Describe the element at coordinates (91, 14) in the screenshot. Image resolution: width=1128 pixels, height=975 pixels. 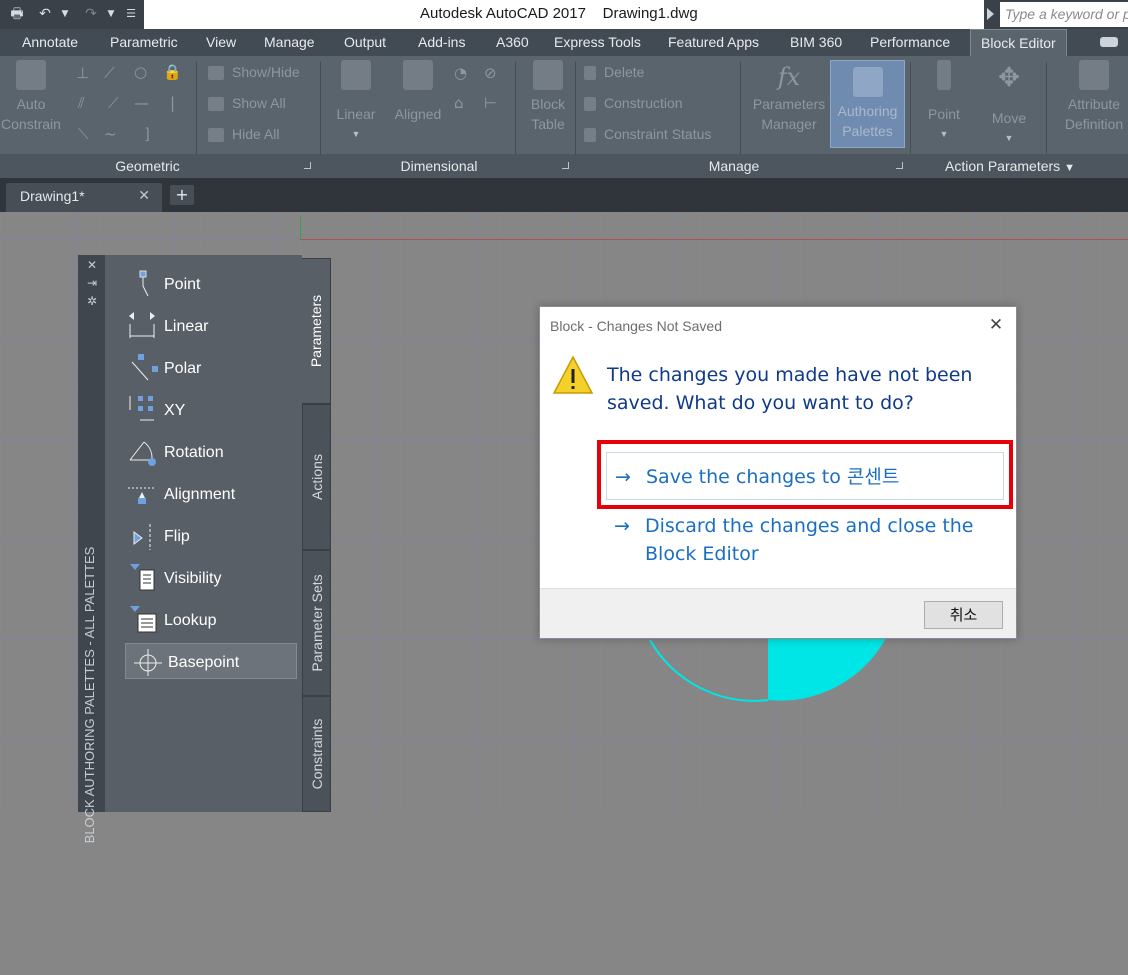
I see `redo-icon: ↷` at that location.